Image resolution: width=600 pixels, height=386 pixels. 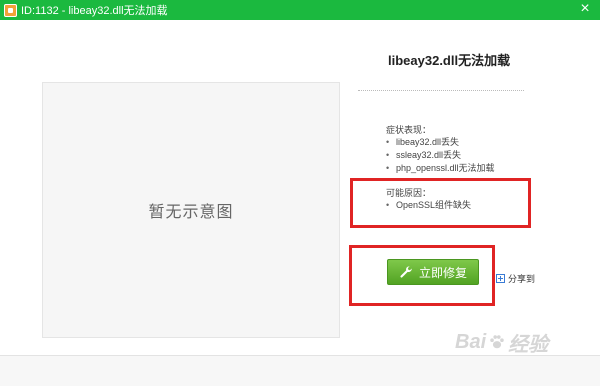 I want to click on app-icon, so click(x=10, y=10).